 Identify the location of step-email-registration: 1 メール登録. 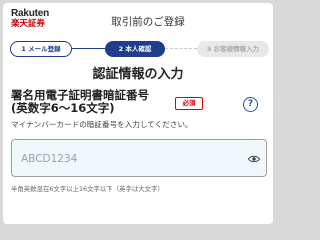
(41, 49).